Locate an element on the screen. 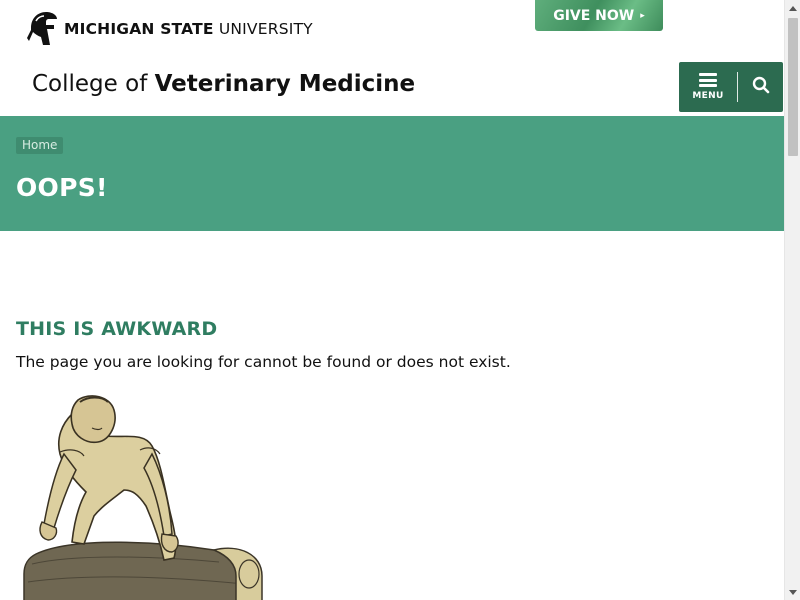 The image size is (800, 600). university-name-bold: MICHIGAN STATE is located at coordinates (139, 29).